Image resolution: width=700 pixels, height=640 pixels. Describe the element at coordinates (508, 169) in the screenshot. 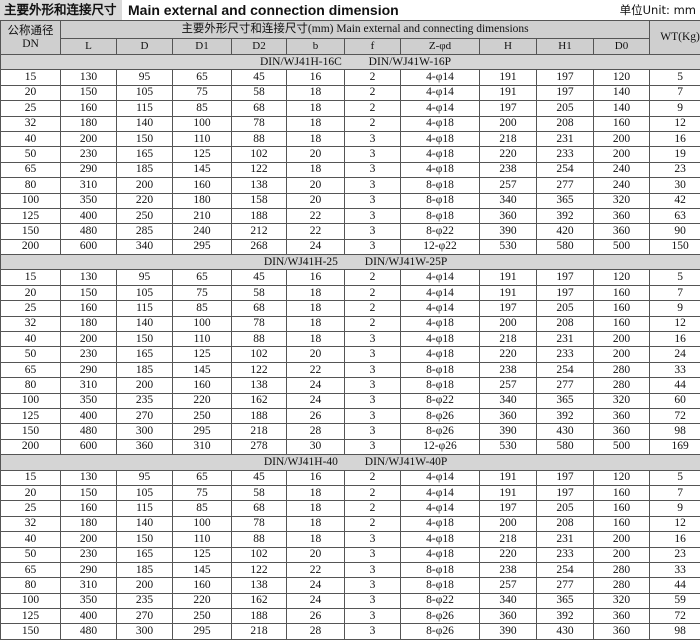

I see `table-cell: 238` at that location.